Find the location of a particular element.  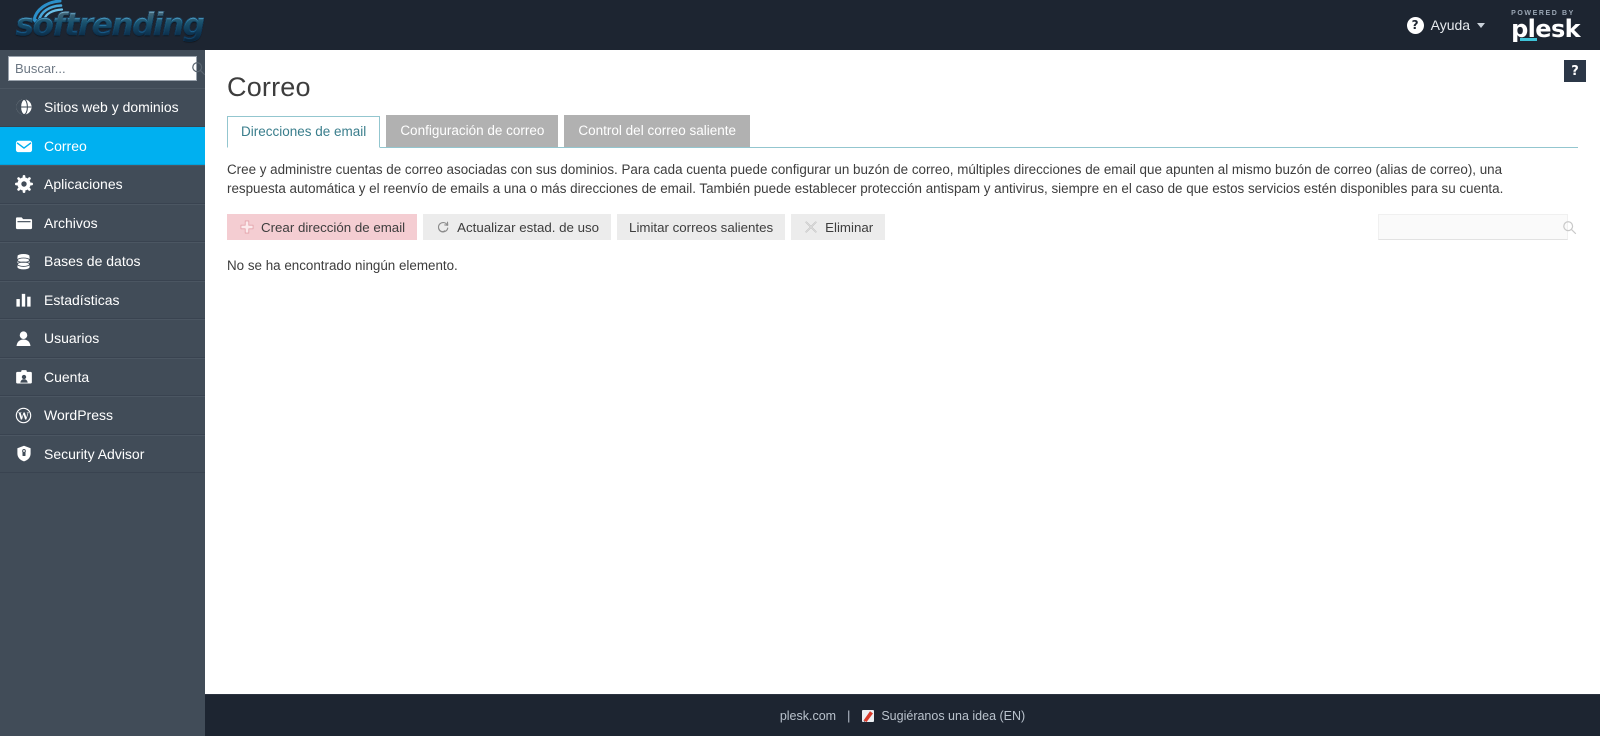

plesk-underline-accent is located at coordinates (1529, 40).